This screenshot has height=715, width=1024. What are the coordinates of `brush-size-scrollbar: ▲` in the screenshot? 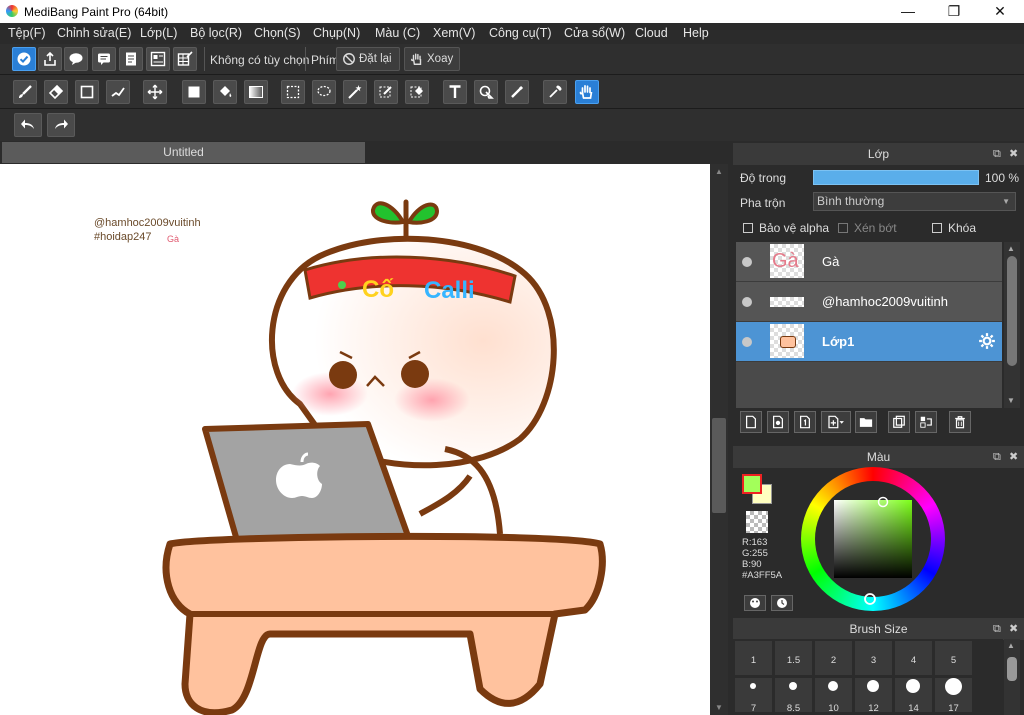 It's located at (1012, 677).